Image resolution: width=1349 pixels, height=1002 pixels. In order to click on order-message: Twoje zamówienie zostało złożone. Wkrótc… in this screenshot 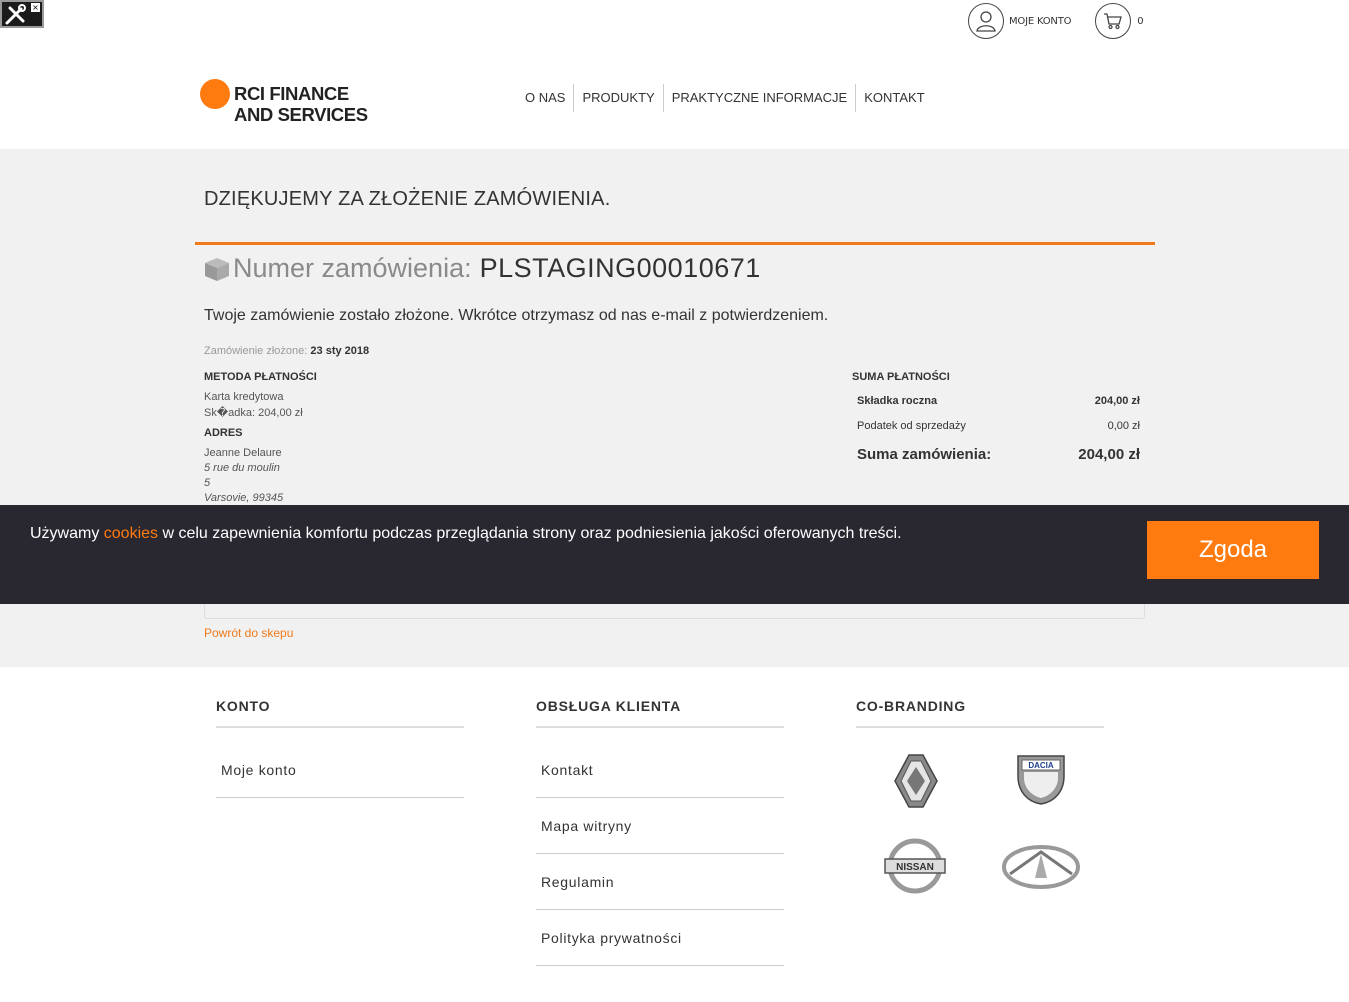, I will do `click(516, 315)`.